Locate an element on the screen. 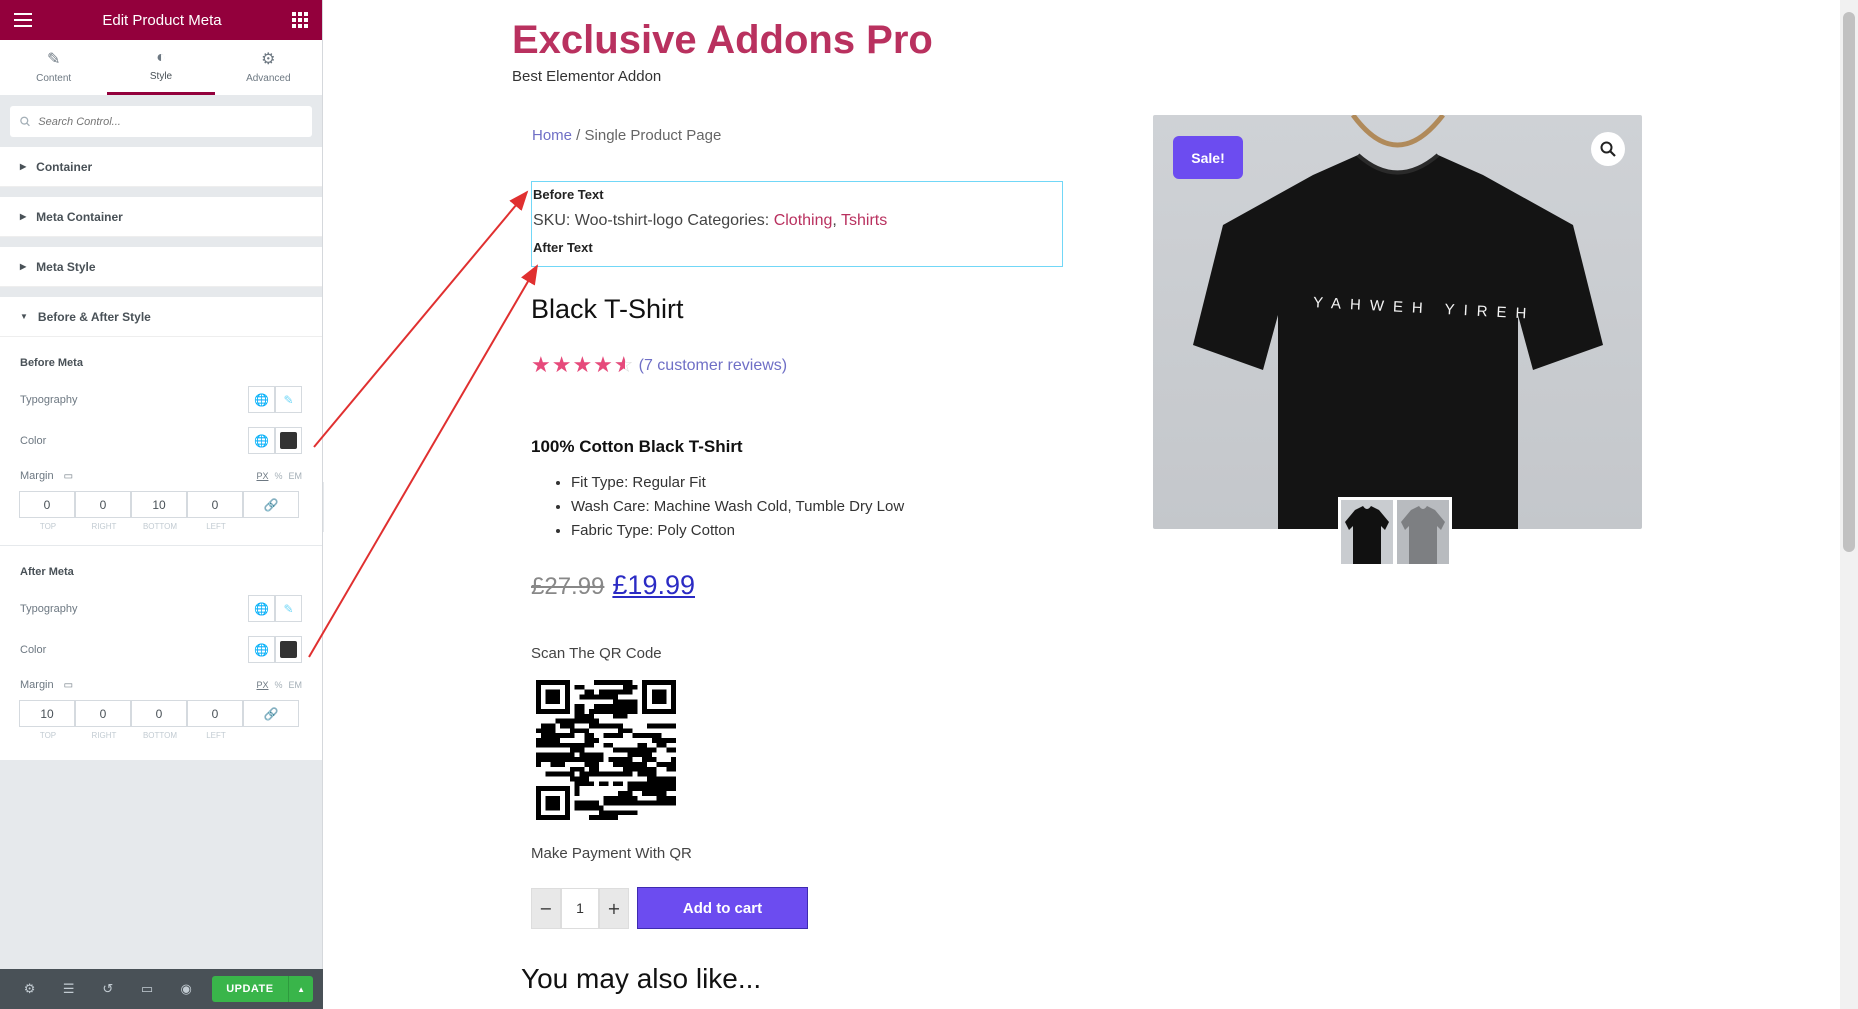 The width and height of the screenshot is (1858, 1009). add-to-cart-form: − + Add to cart is located at coordinates (669, 908).